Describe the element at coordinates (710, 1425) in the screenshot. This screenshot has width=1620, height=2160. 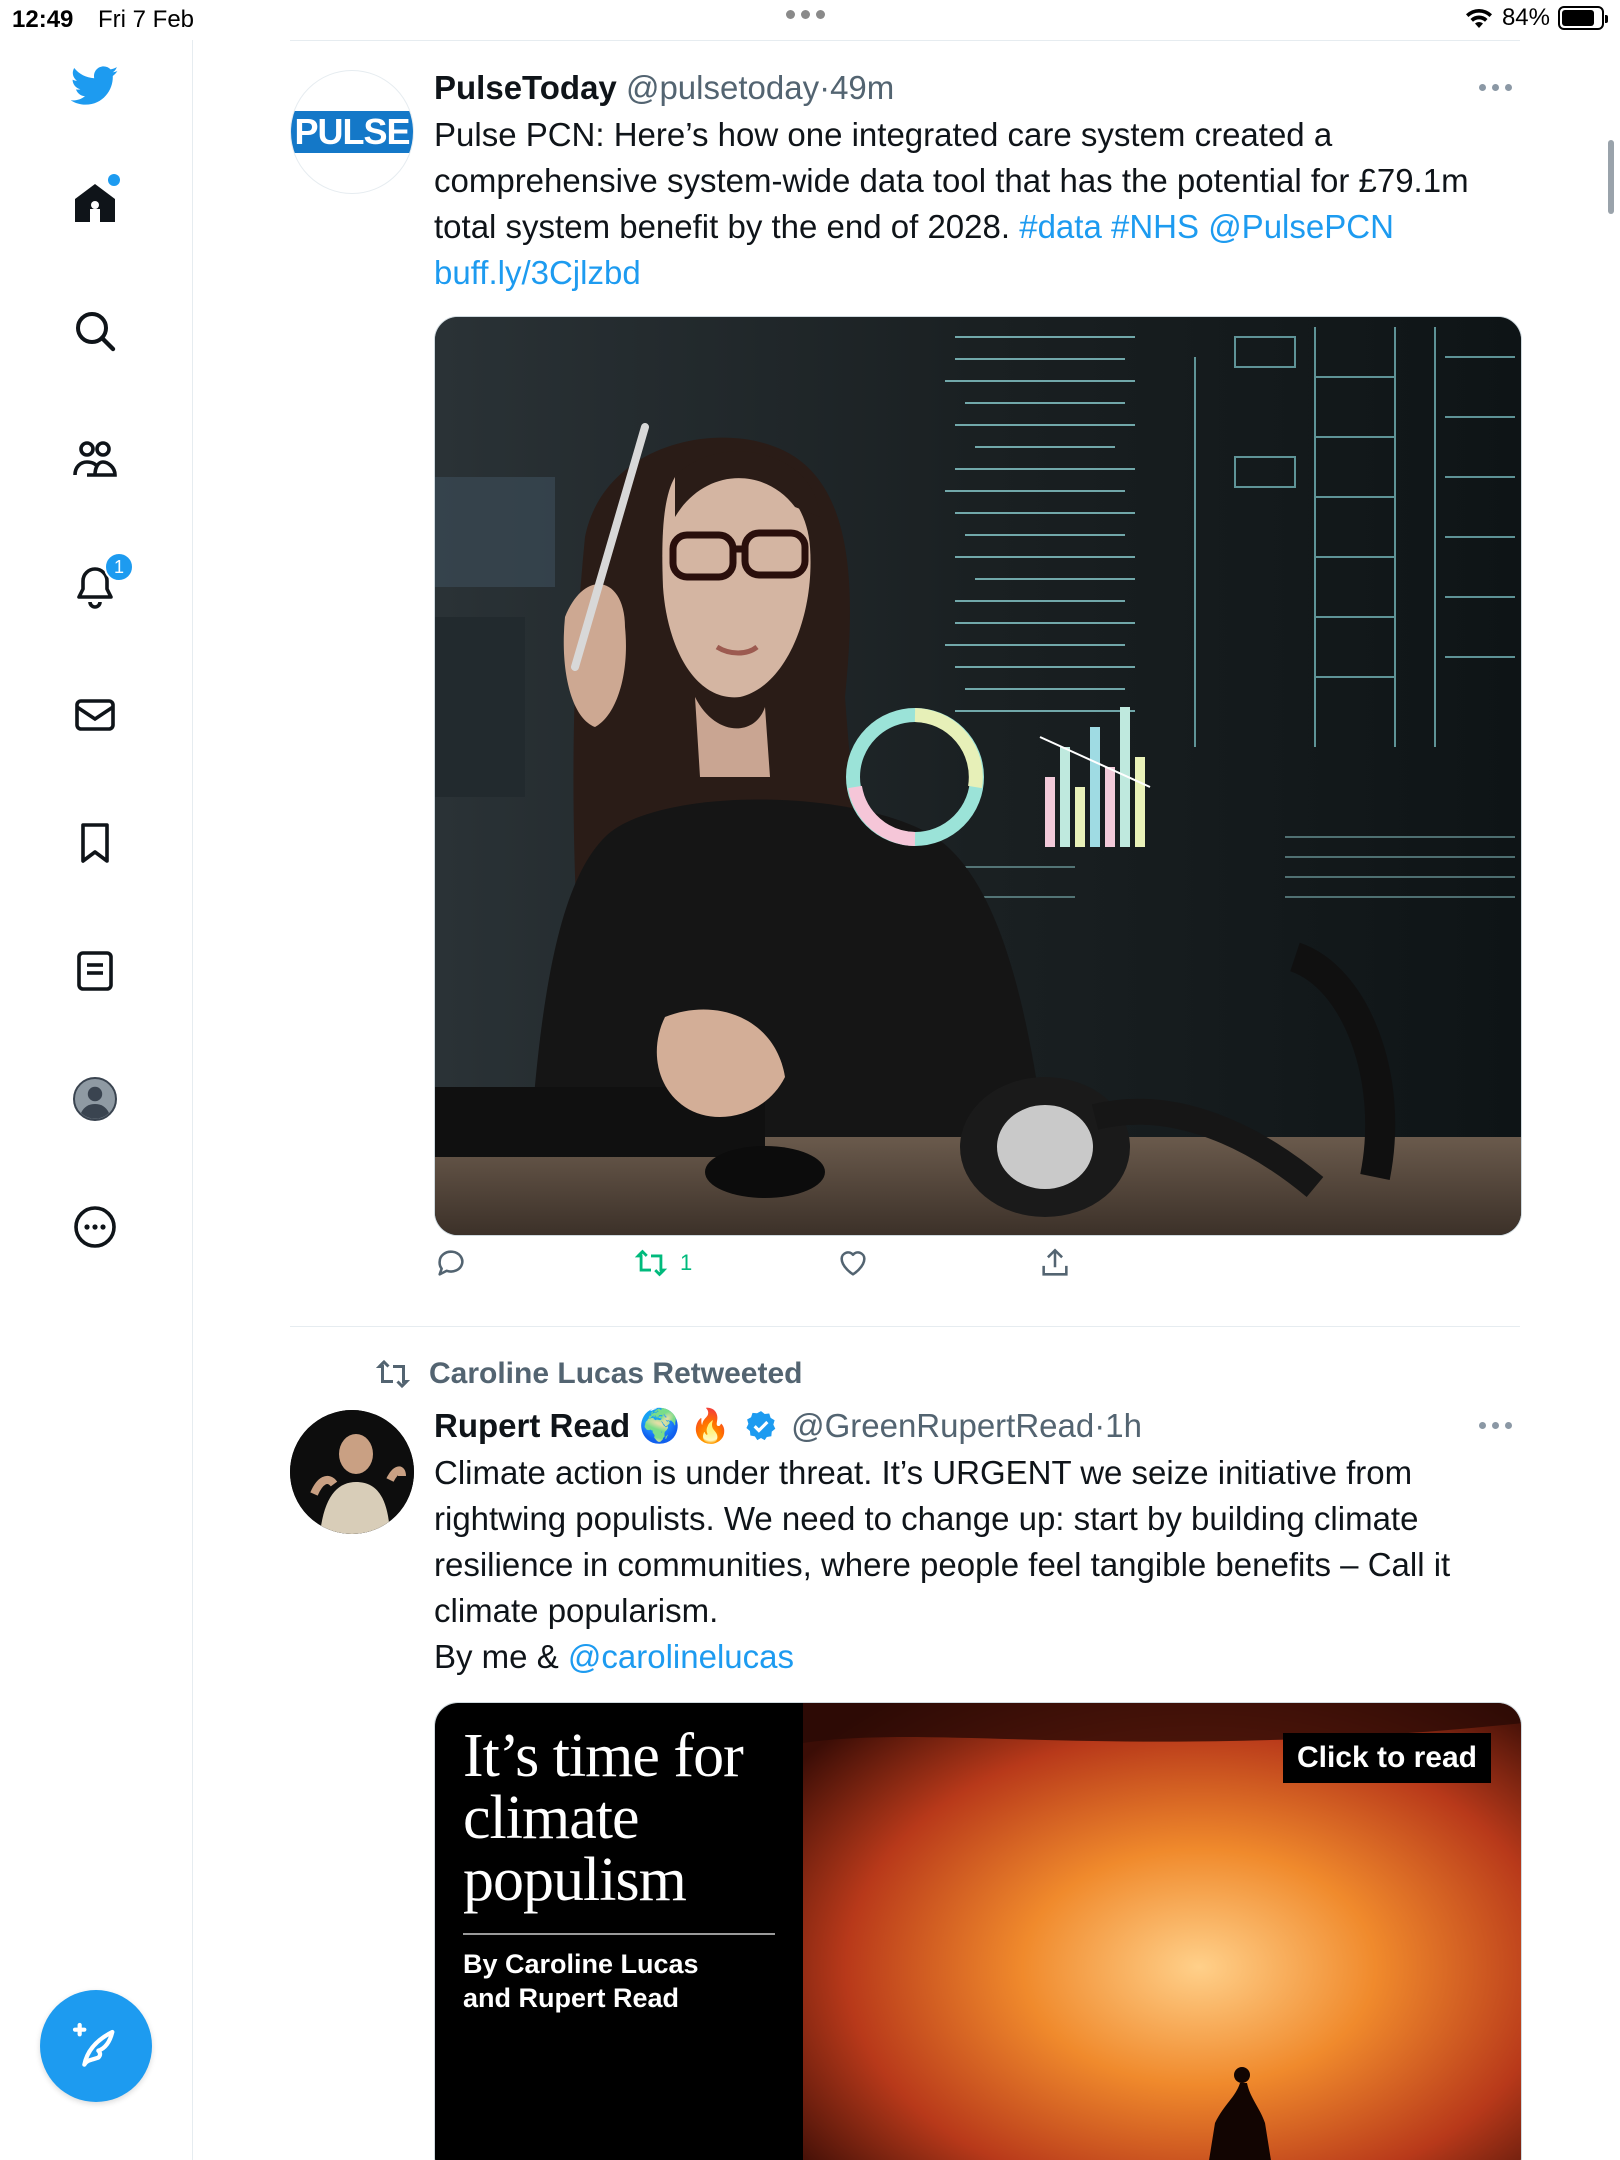
I see `fire-emoji: 🔥` at that location.